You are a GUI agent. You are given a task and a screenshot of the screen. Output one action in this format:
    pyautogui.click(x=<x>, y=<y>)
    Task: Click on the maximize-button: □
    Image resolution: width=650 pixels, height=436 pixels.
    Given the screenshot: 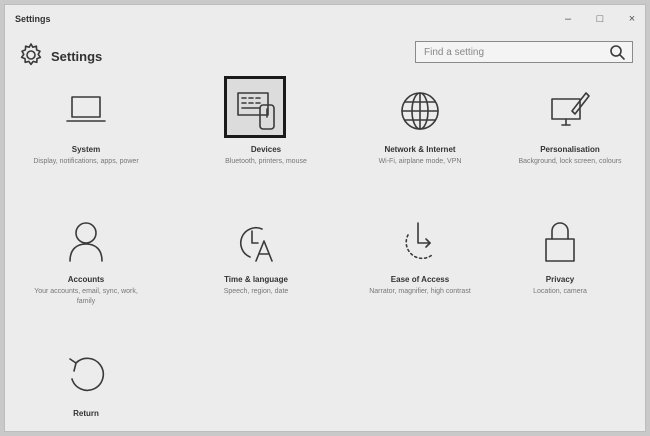 What is the action you would take?
    pyautogui.click(x=600, y=19)
    